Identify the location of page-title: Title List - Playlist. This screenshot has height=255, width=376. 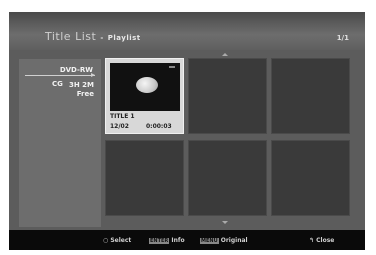
(93, 36).